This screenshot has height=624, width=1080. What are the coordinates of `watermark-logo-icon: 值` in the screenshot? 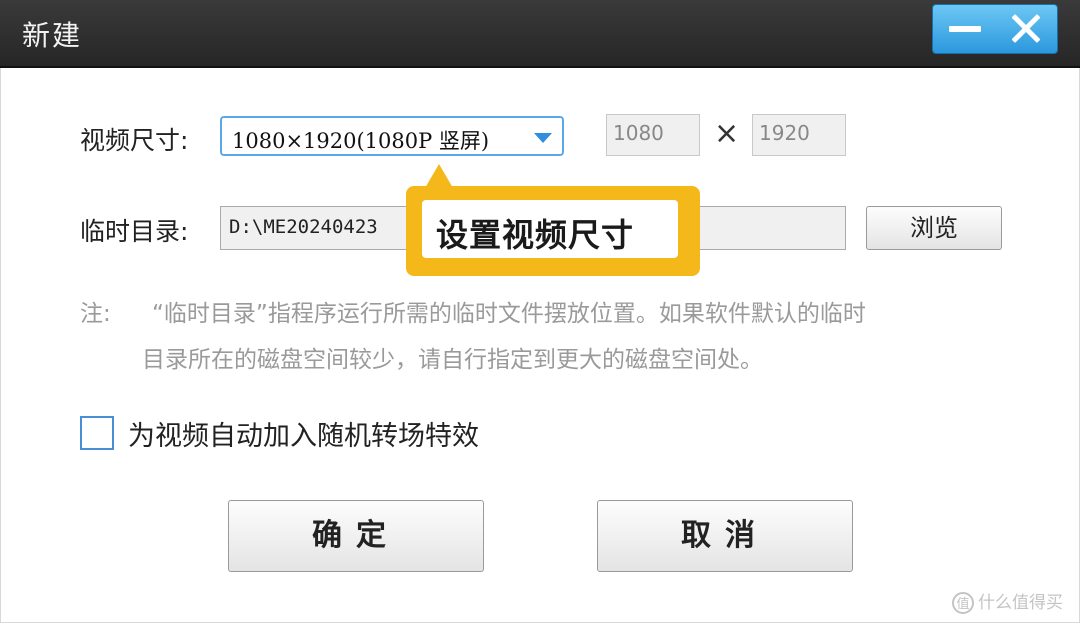 It's located at (963, 603).